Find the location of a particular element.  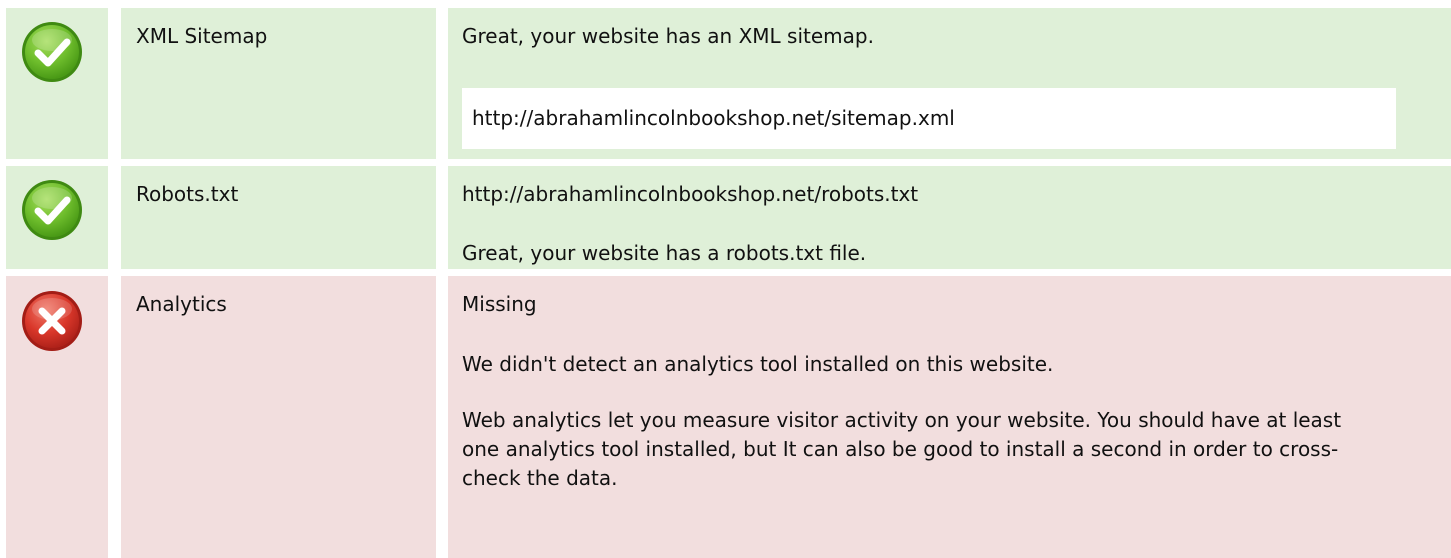

analytics-status-cell is located at coordinates (57, 417).